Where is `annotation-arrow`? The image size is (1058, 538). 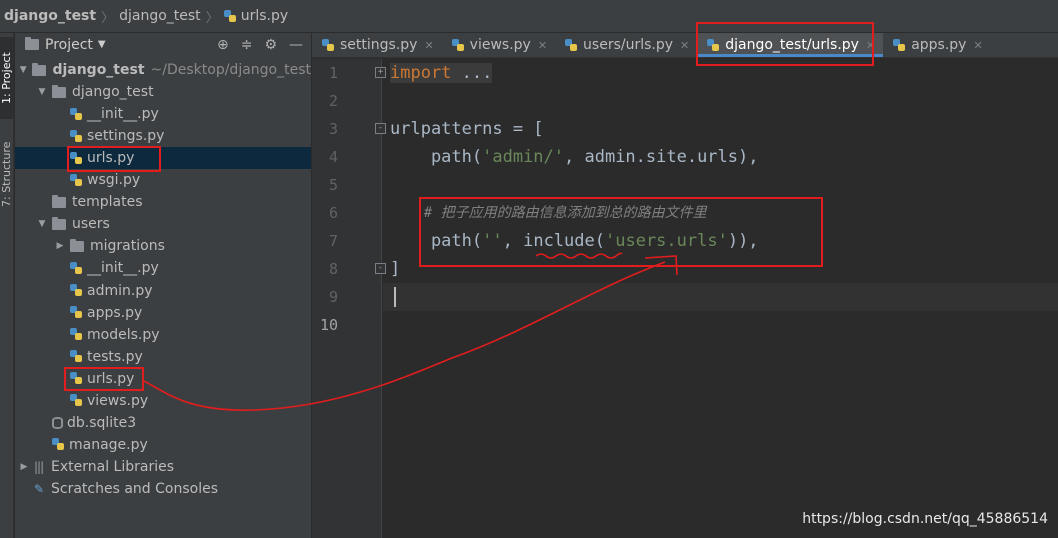 annotation-arrow is located at coordinates (410, 331).